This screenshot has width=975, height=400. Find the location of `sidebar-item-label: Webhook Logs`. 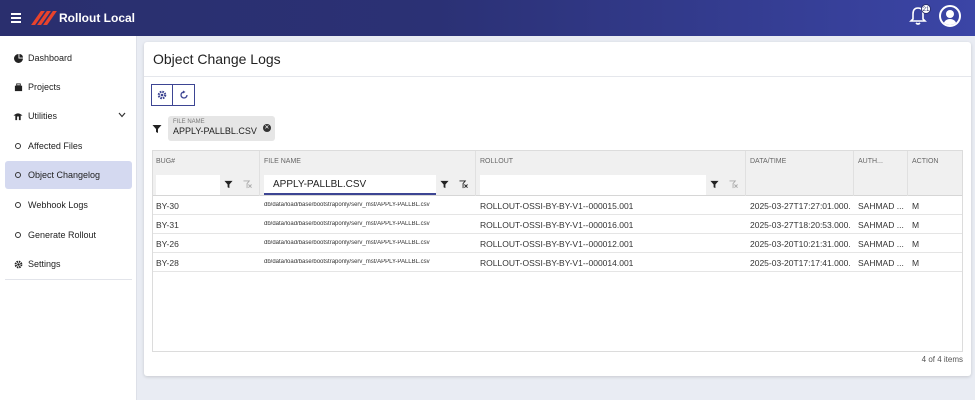

sidebar-item-label: Webhook Logs is located at coordinates (58, 205).